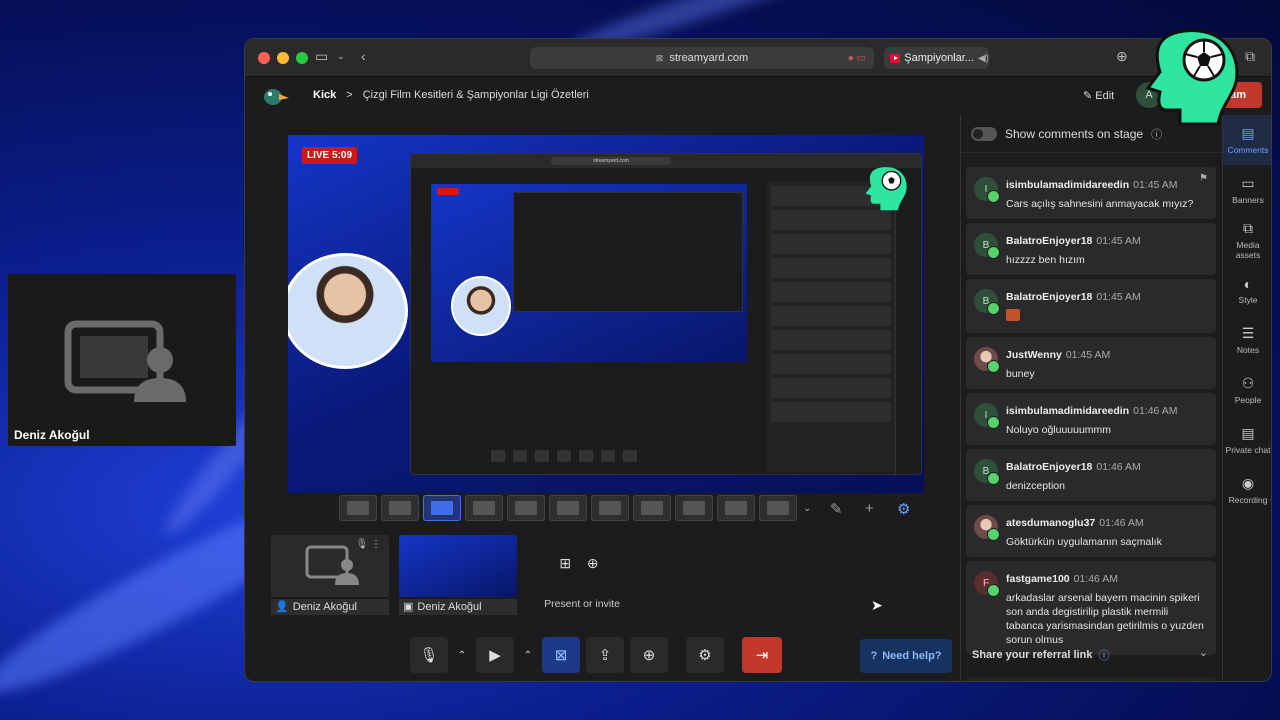  Describe the element at coordinates (1103, 655) in the screenshot. I see `info-icon: ⓘ` at that location.